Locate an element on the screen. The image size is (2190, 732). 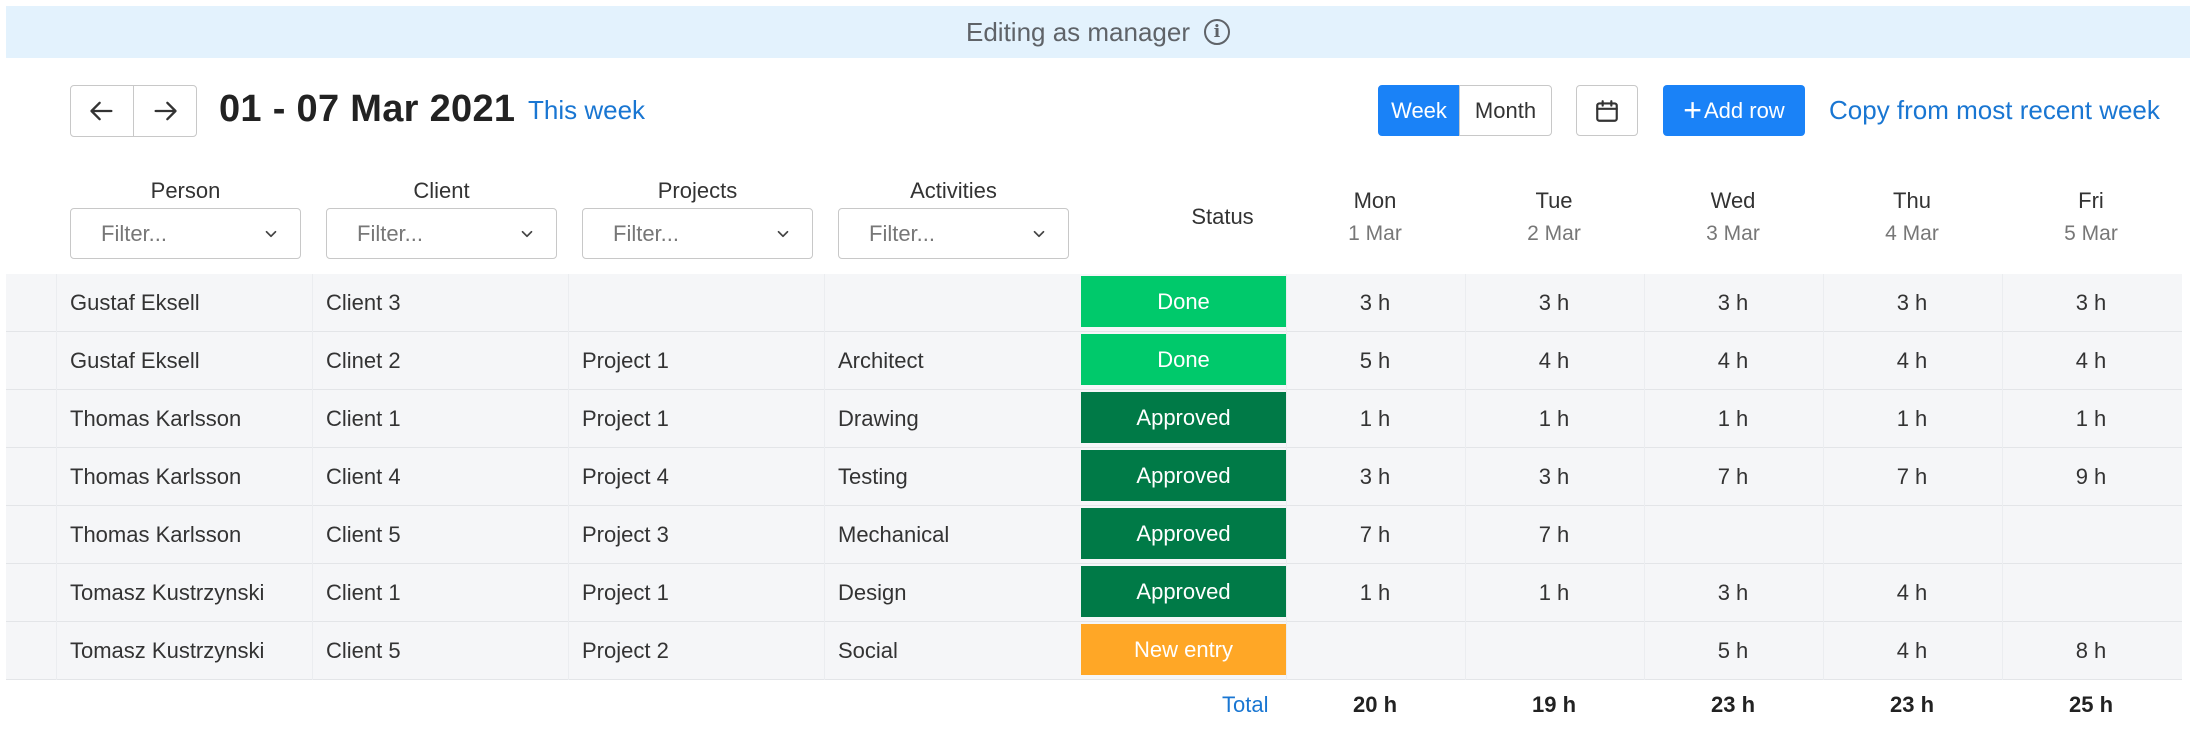
person-cell: Tomasz Kustrzynski is located at coordinates (167, 650).